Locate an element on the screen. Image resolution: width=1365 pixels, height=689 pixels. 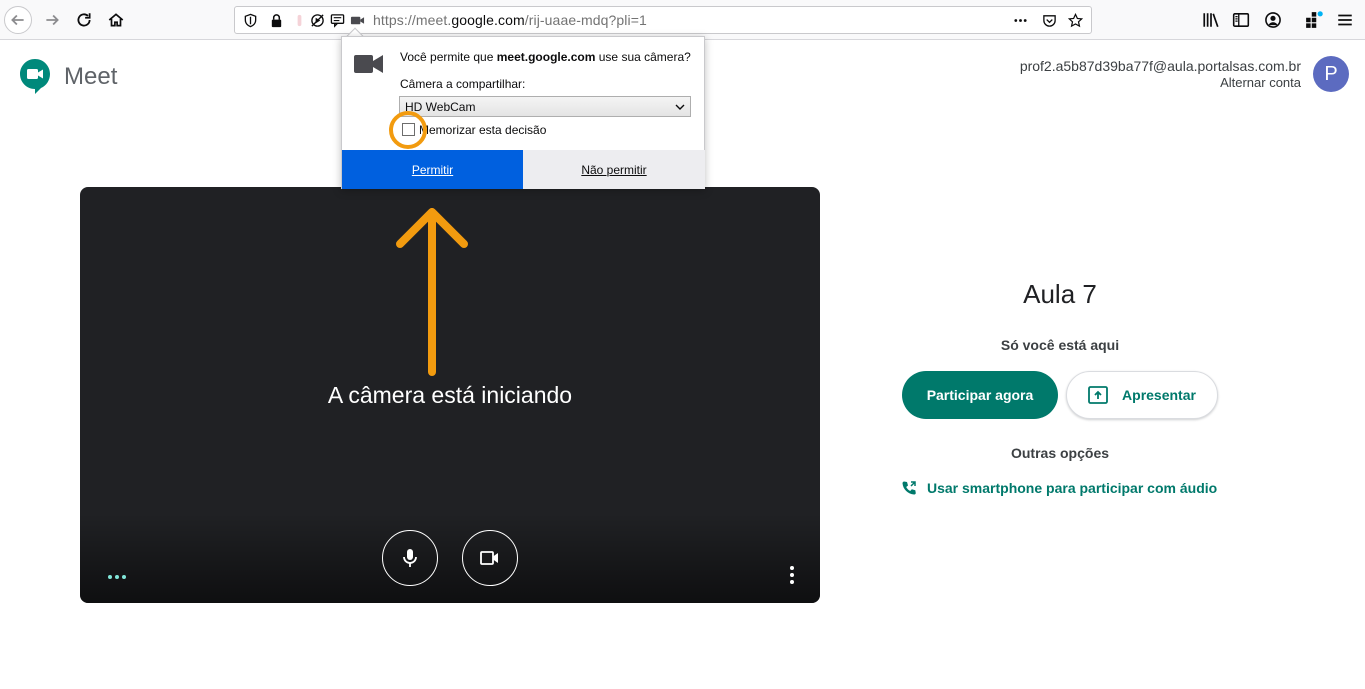
join-now-button: Participar agora is located at coordinates (980, 395).